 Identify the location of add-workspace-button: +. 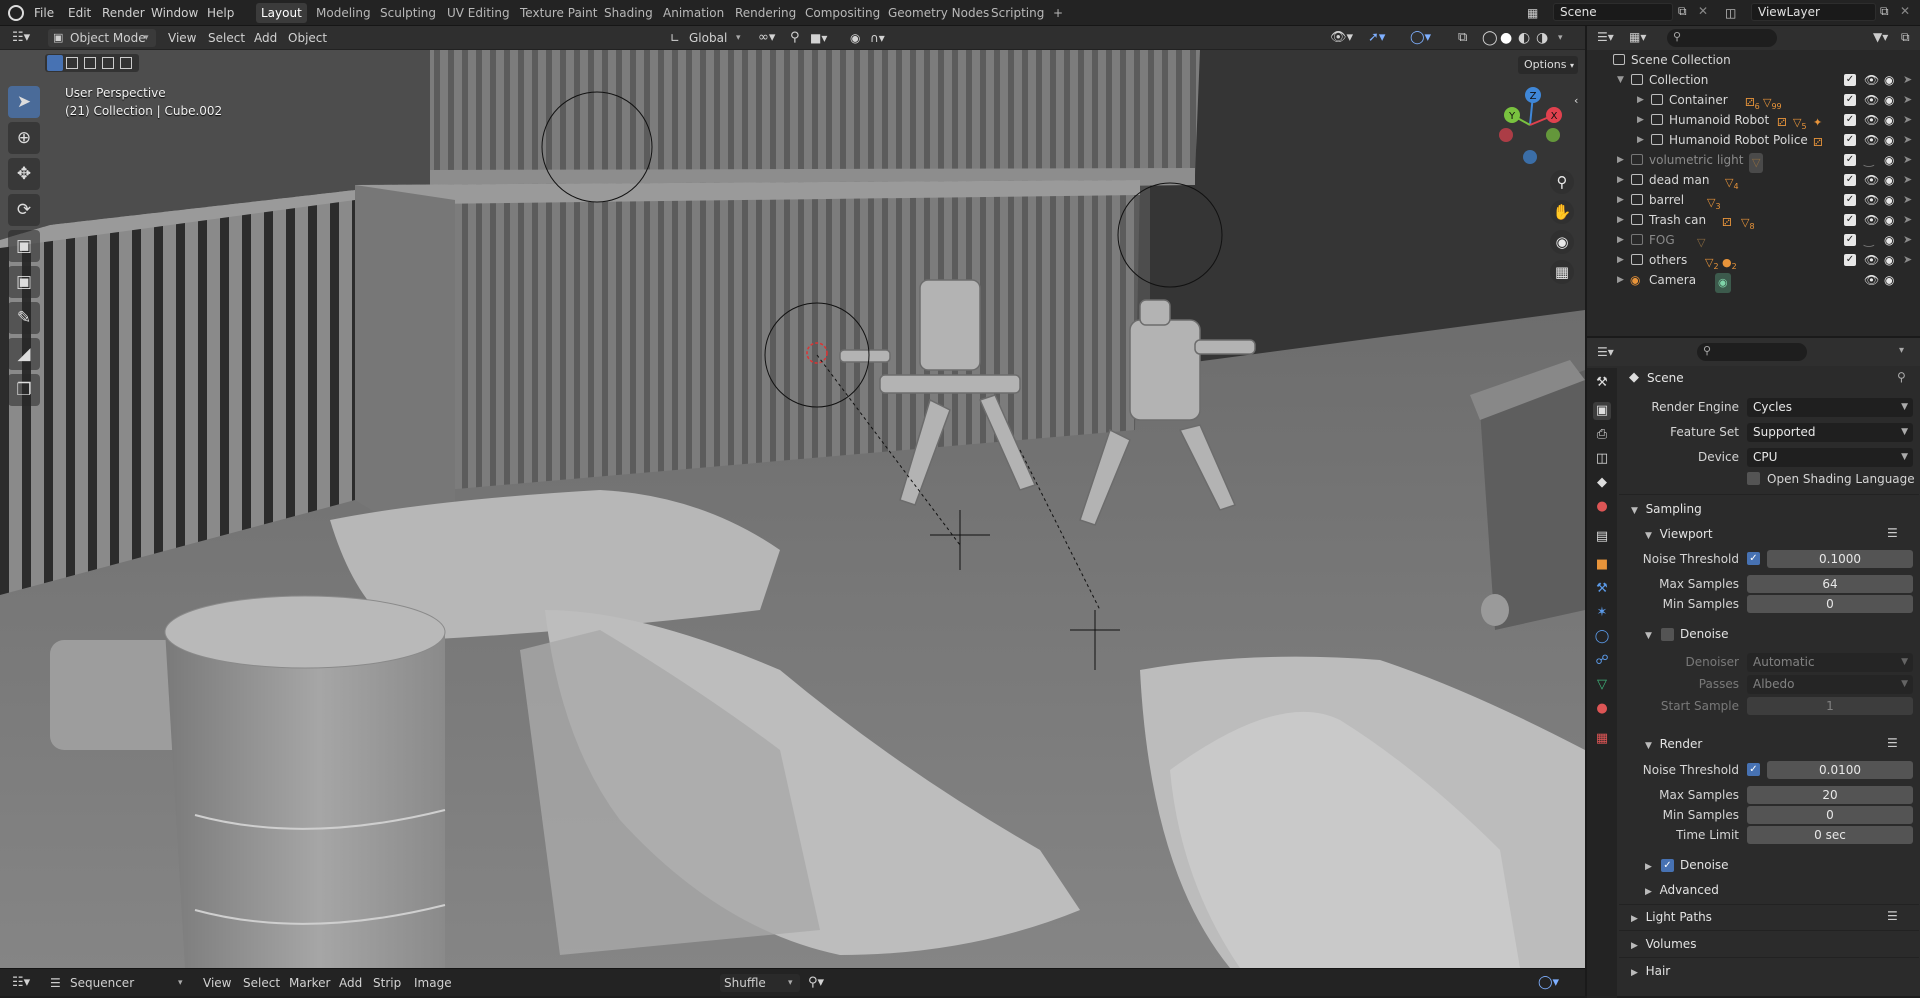
(1058, 13).